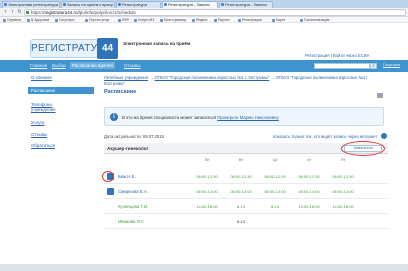 This screenshot has height=271, width=408. I want to click on sidebar-item-reviews: Отзывы, so click(39, 134).